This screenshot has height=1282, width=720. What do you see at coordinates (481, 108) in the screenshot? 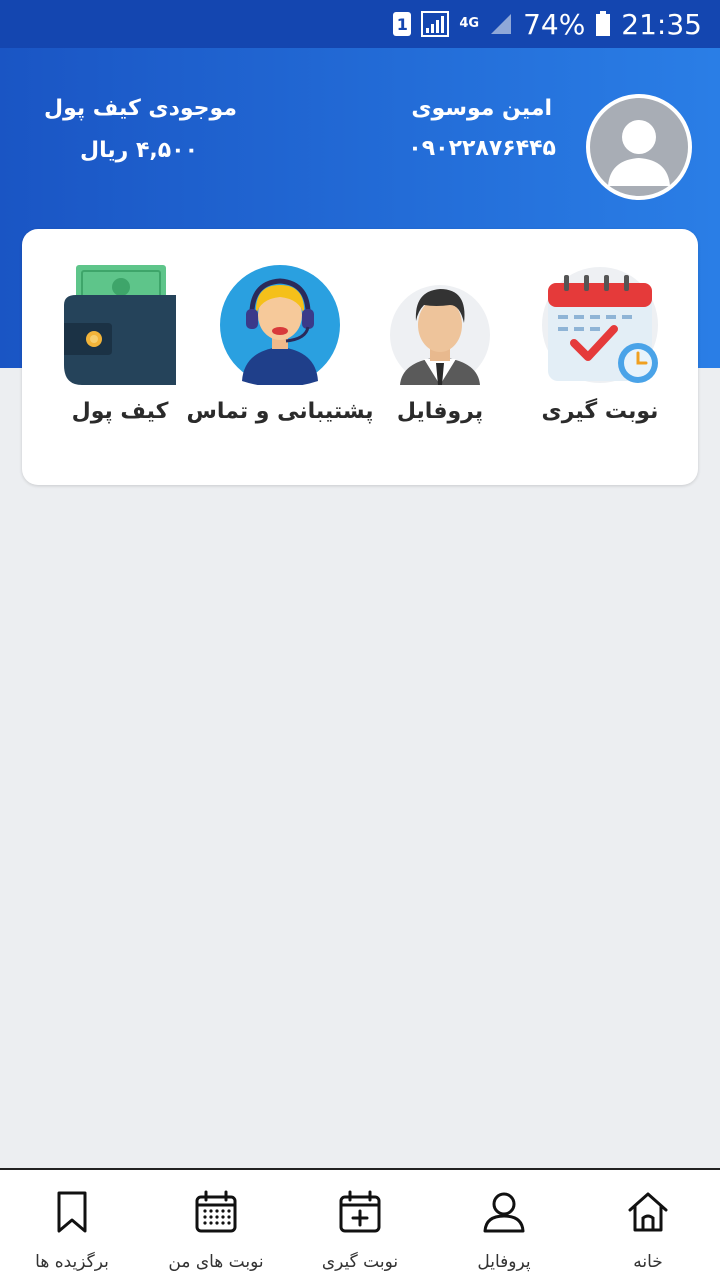
I see `user-name: امین موسوی` at bounding box center [481, 108].